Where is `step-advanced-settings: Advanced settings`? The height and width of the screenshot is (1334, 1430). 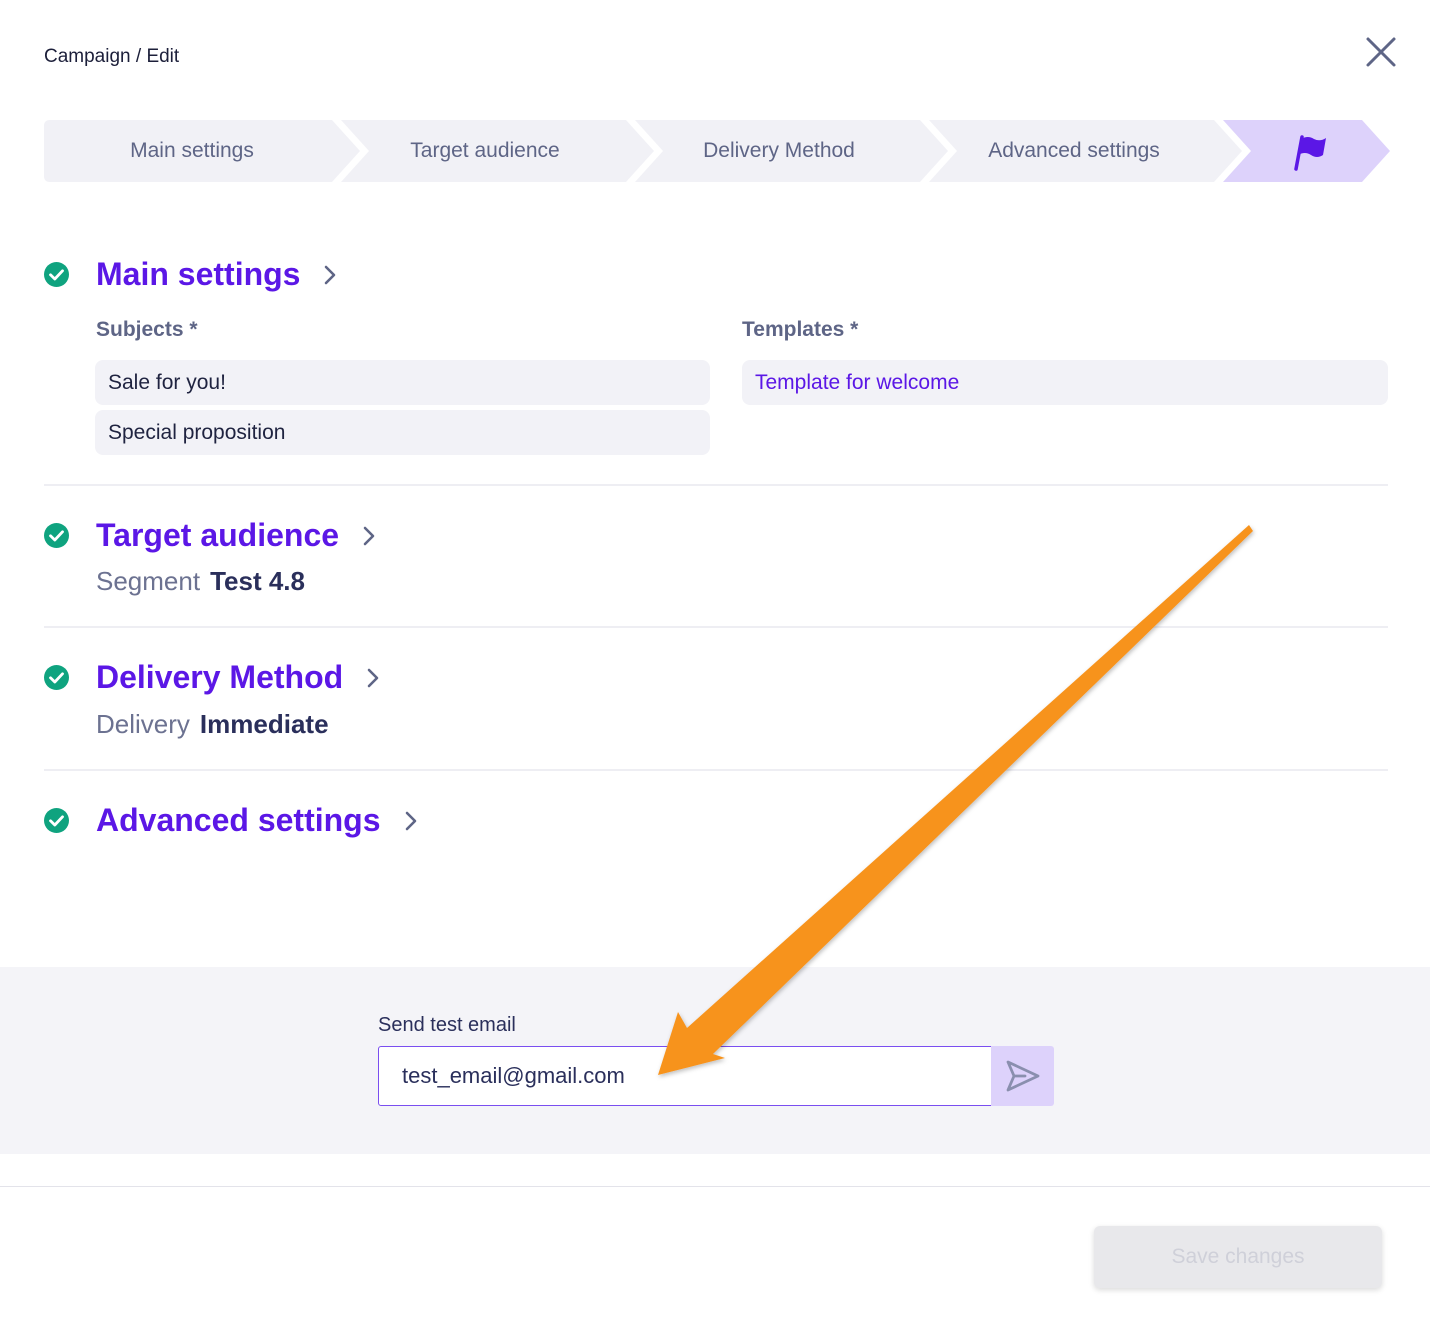
step-advanced-settings: Advanced settings is located at coordinates (1074, 151).